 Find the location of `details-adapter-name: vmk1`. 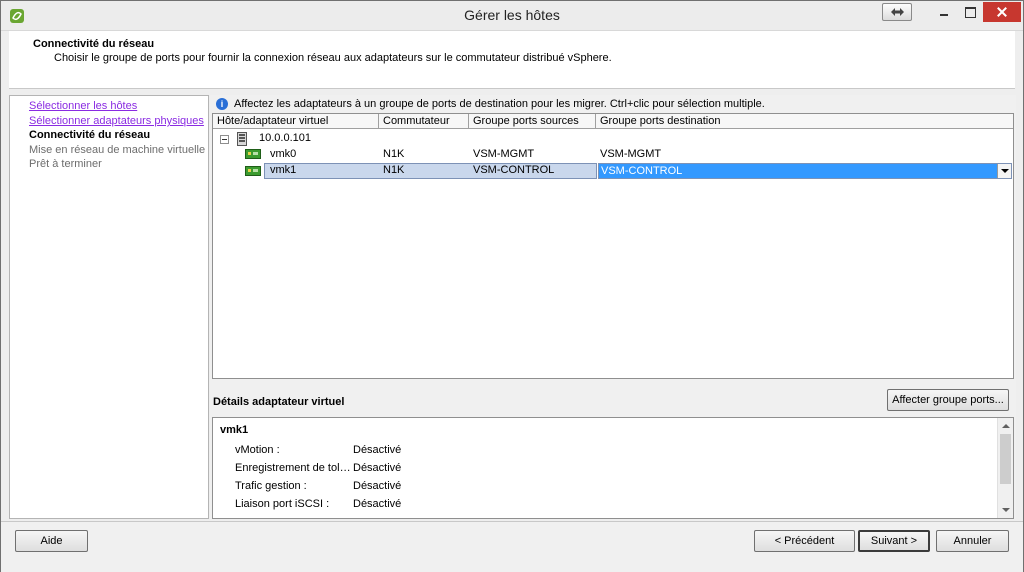

details-adapter-name: vmk1 is located at coordinates (234, 430).